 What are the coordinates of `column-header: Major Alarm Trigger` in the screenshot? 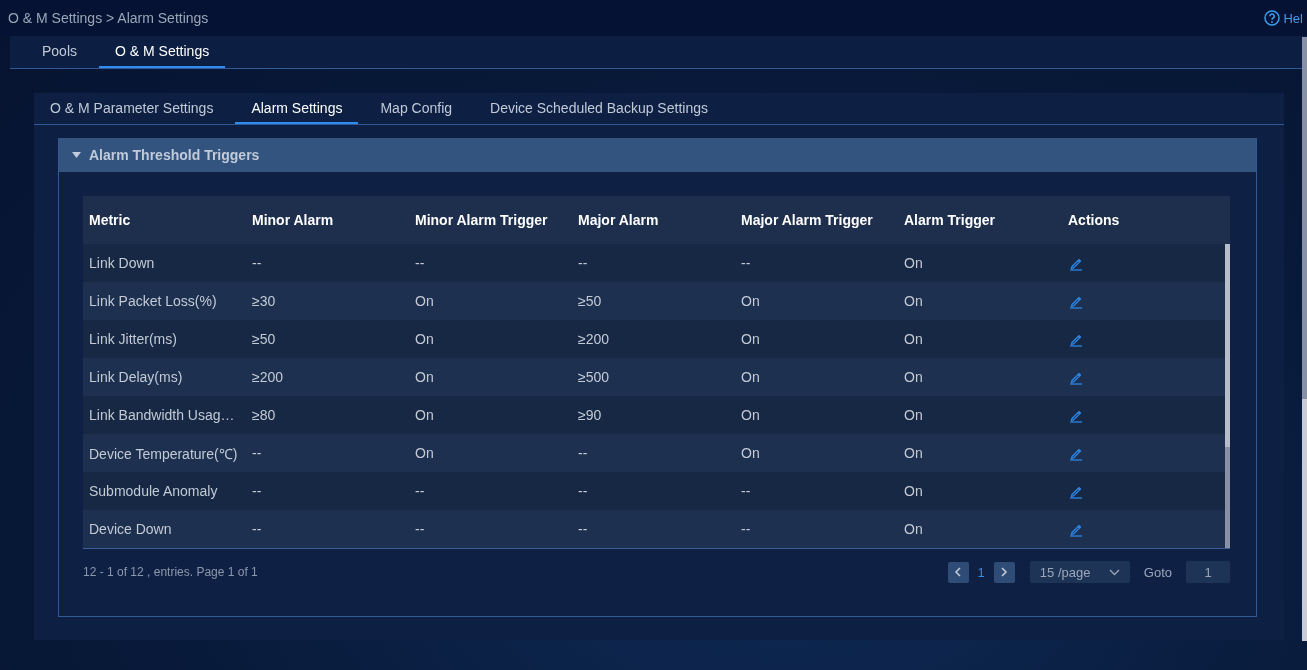 It's located at (807, 220).